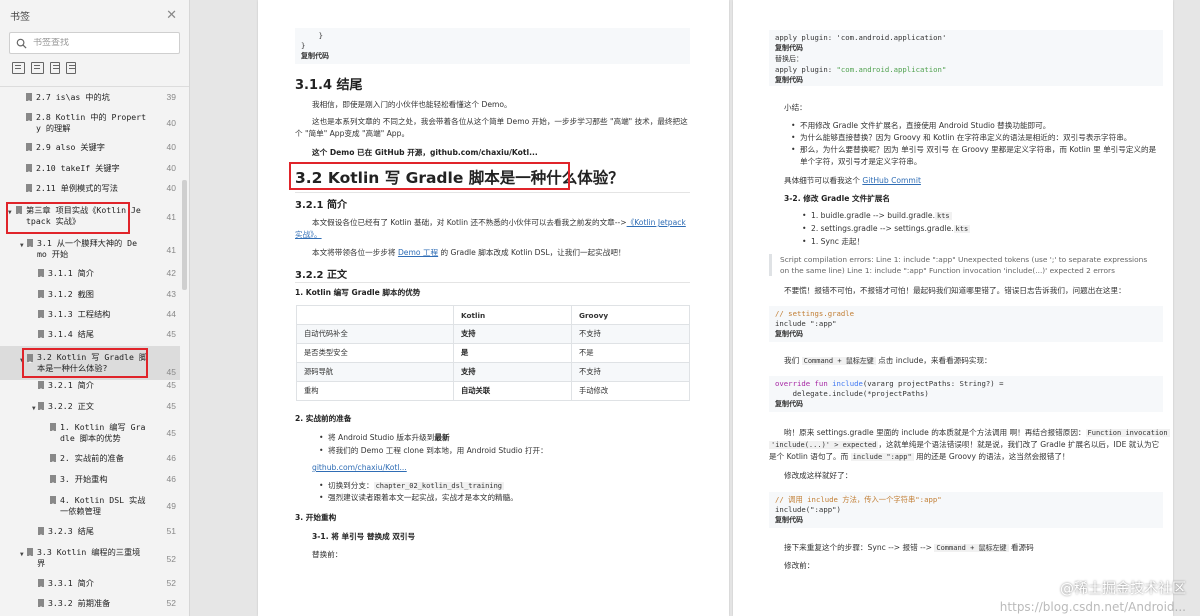 This screenshot has width=1200, height=616. I want to click on add-bookmark-icon, so click(55, 68).